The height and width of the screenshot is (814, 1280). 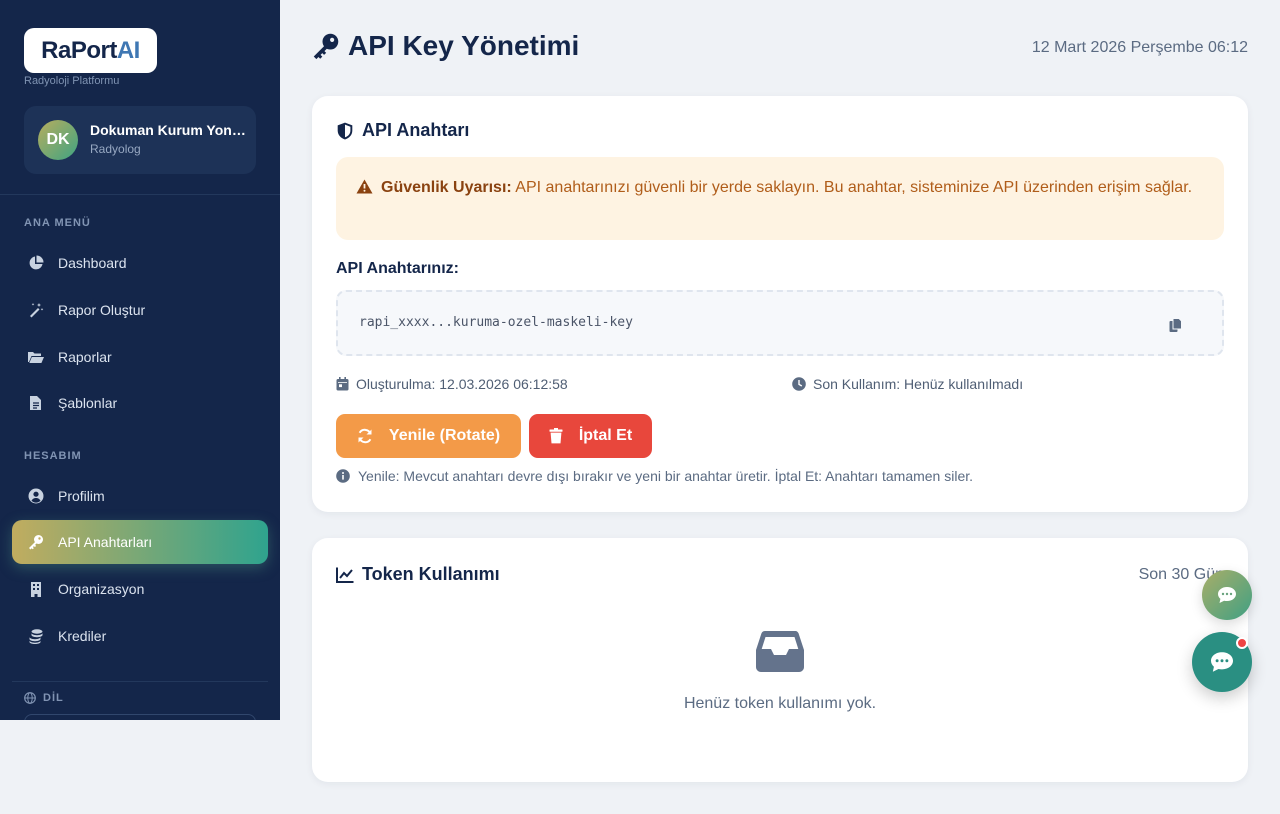 What do you see at coordinates (140, 496) in the screenshot?
I see `sidebar-item-profile: Profilim` at bounding box center [140, 496].